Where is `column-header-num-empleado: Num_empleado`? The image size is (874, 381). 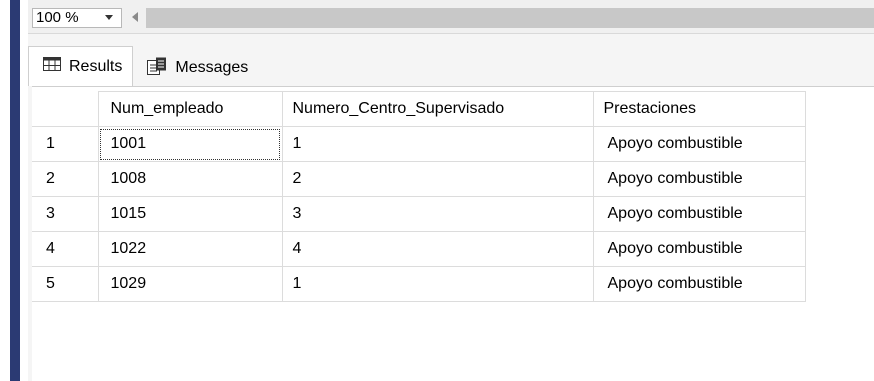 column-header-num-empleado: Num_empleado is located at coordinates (190, 109).